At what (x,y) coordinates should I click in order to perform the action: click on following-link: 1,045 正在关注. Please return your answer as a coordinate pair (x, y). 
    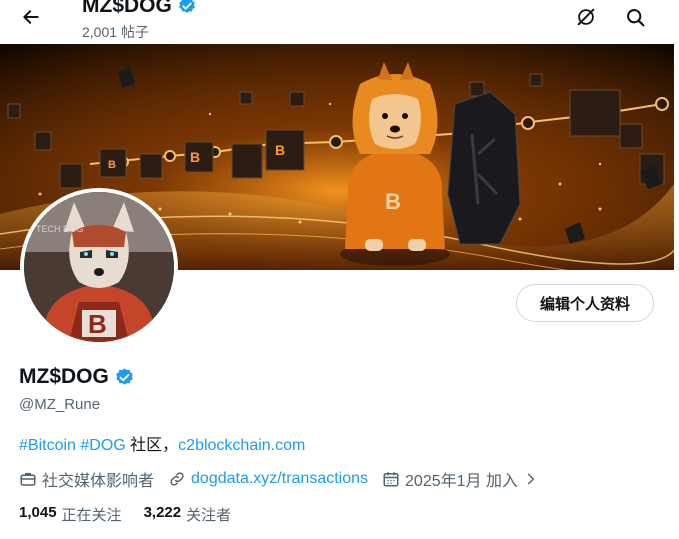
    Looking at the image, I should click on (70, 514).